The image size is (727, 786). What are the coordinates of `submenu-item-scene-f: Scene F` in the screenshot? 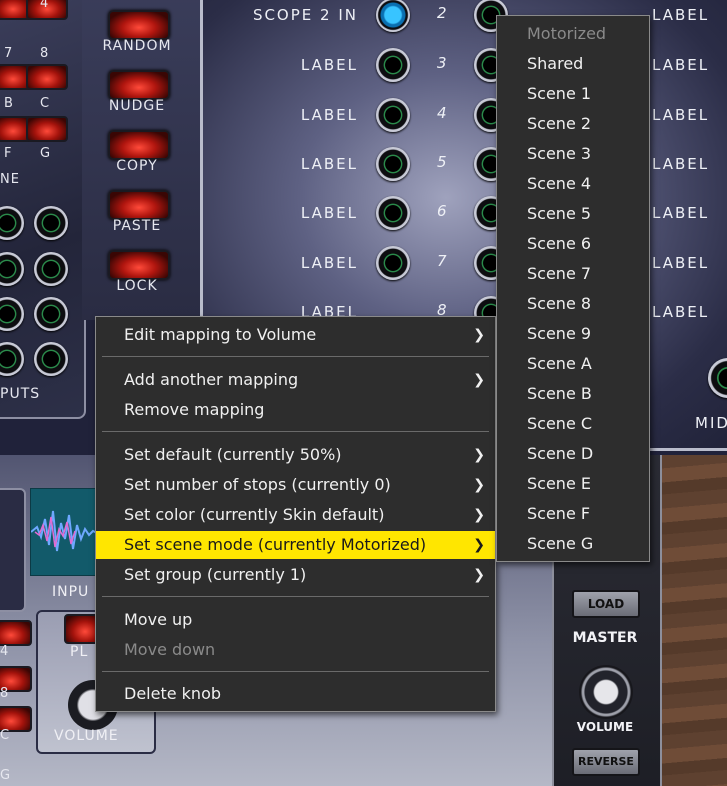 It's located at (558, 514).